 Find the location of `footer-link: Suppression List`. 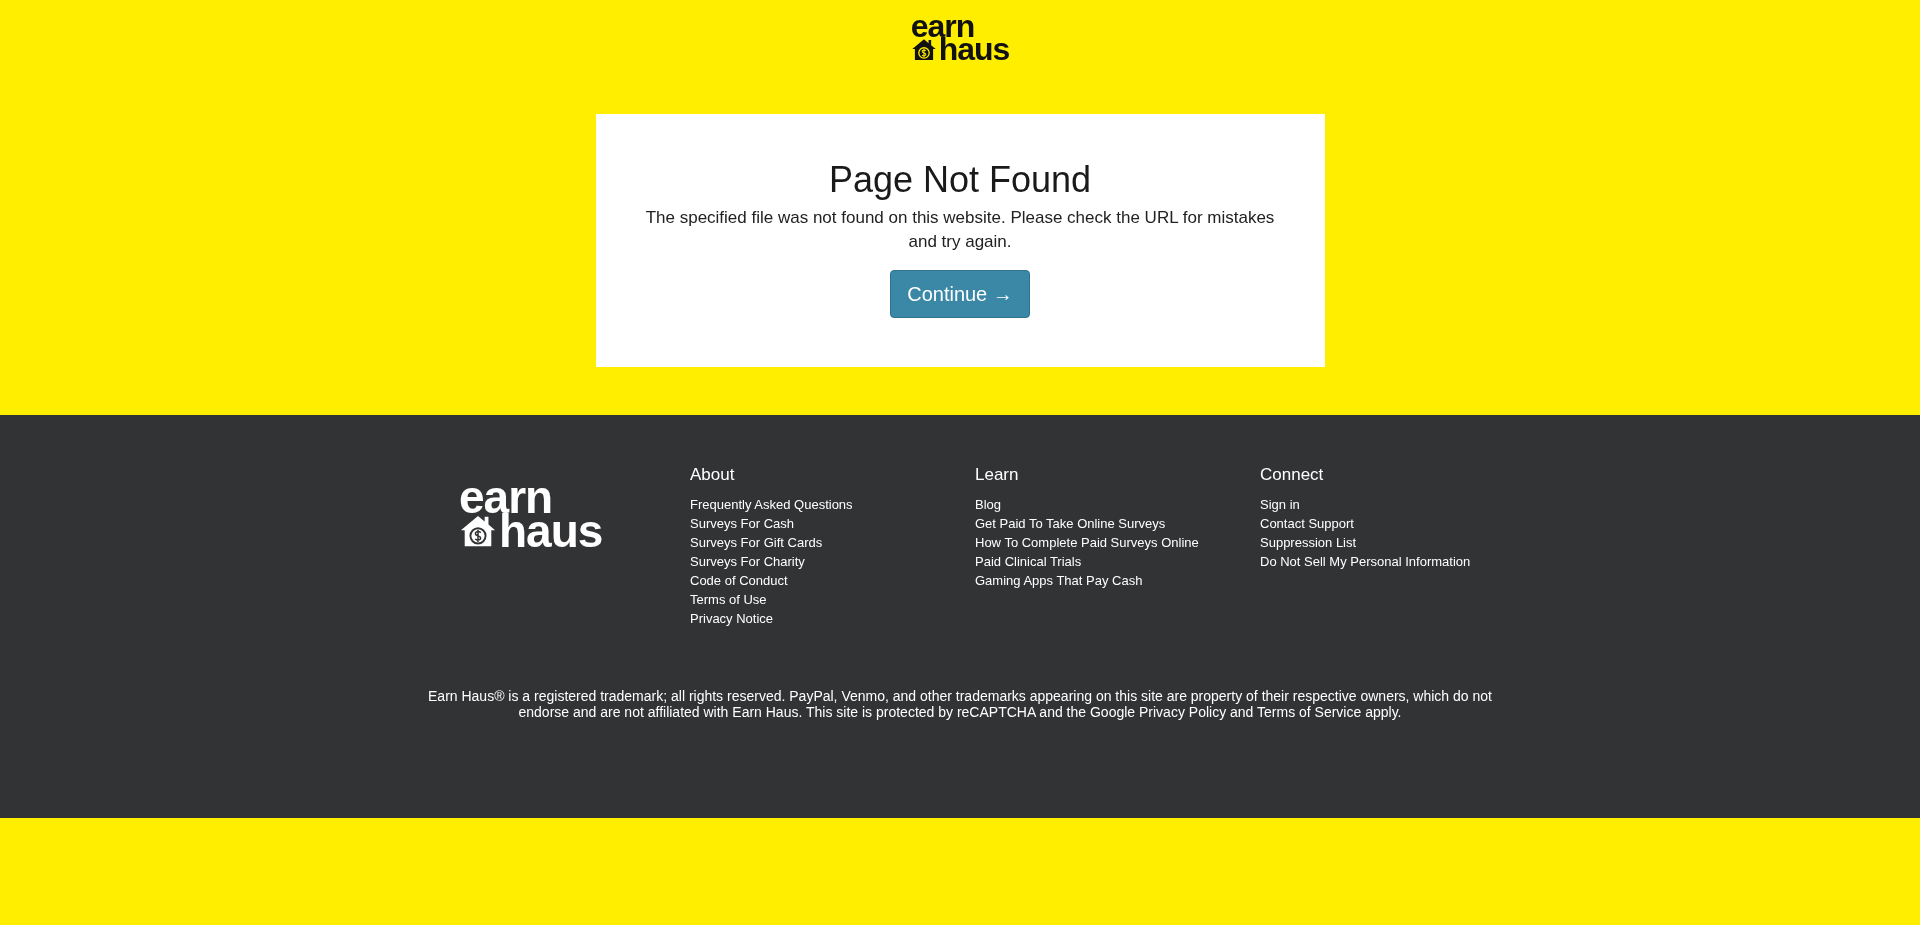

footer-link: Suppression List is located at coordinates (1308, 542).